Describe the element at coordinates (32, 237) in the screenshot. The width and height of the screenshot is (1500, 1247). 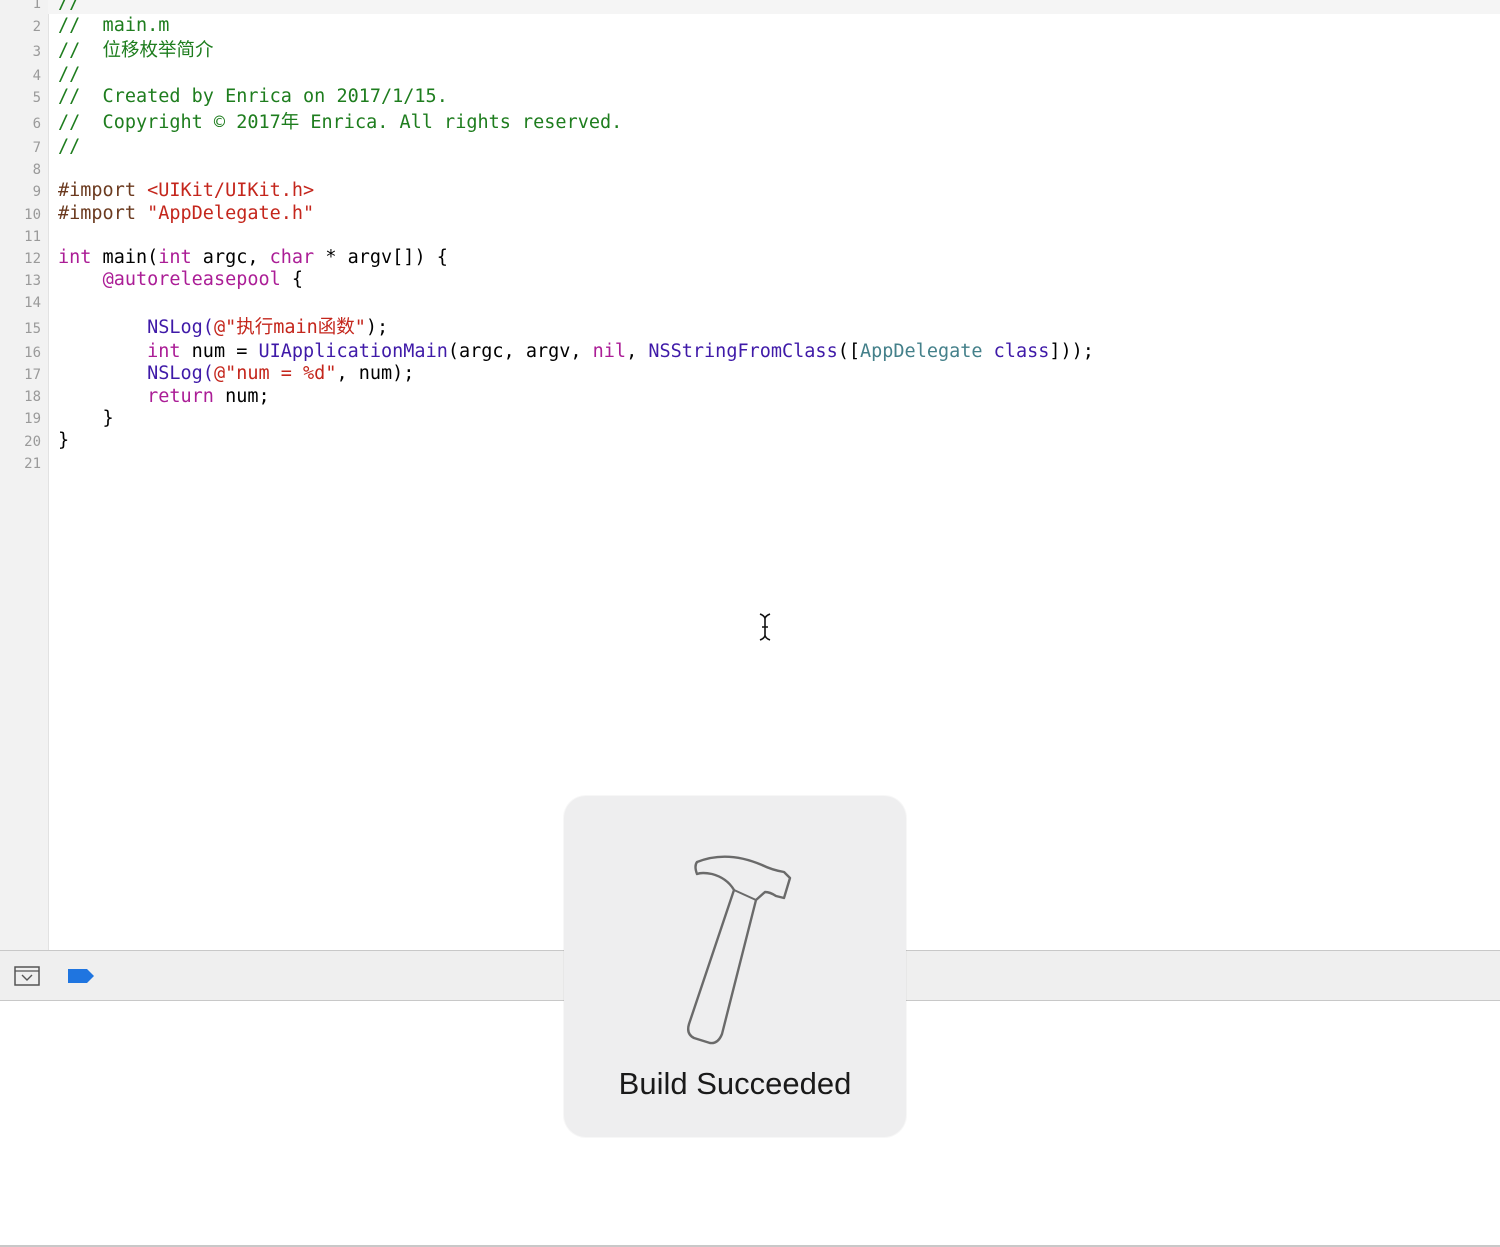
I see `line-number: 11` at that location.